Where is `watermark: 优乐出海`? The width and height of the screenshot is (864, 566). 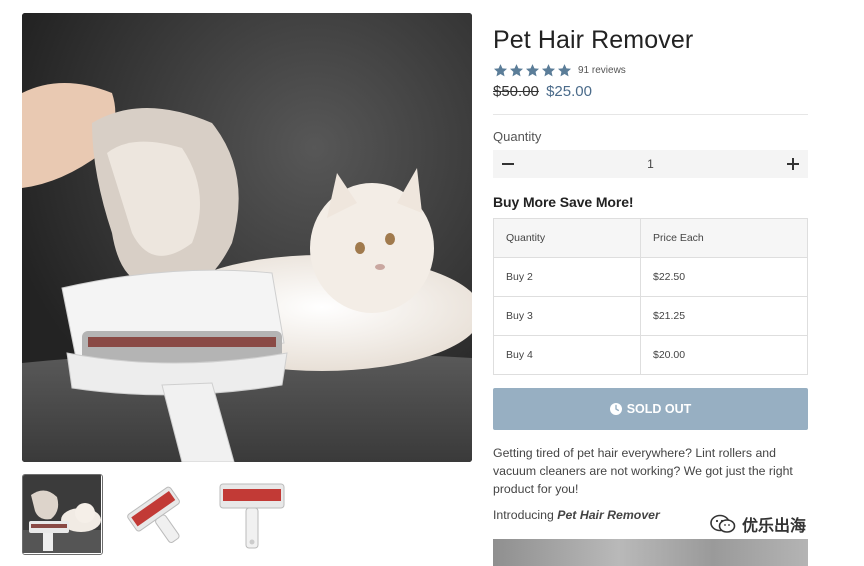 watermark: 优乐出海 is located at coordinates (758, 524).